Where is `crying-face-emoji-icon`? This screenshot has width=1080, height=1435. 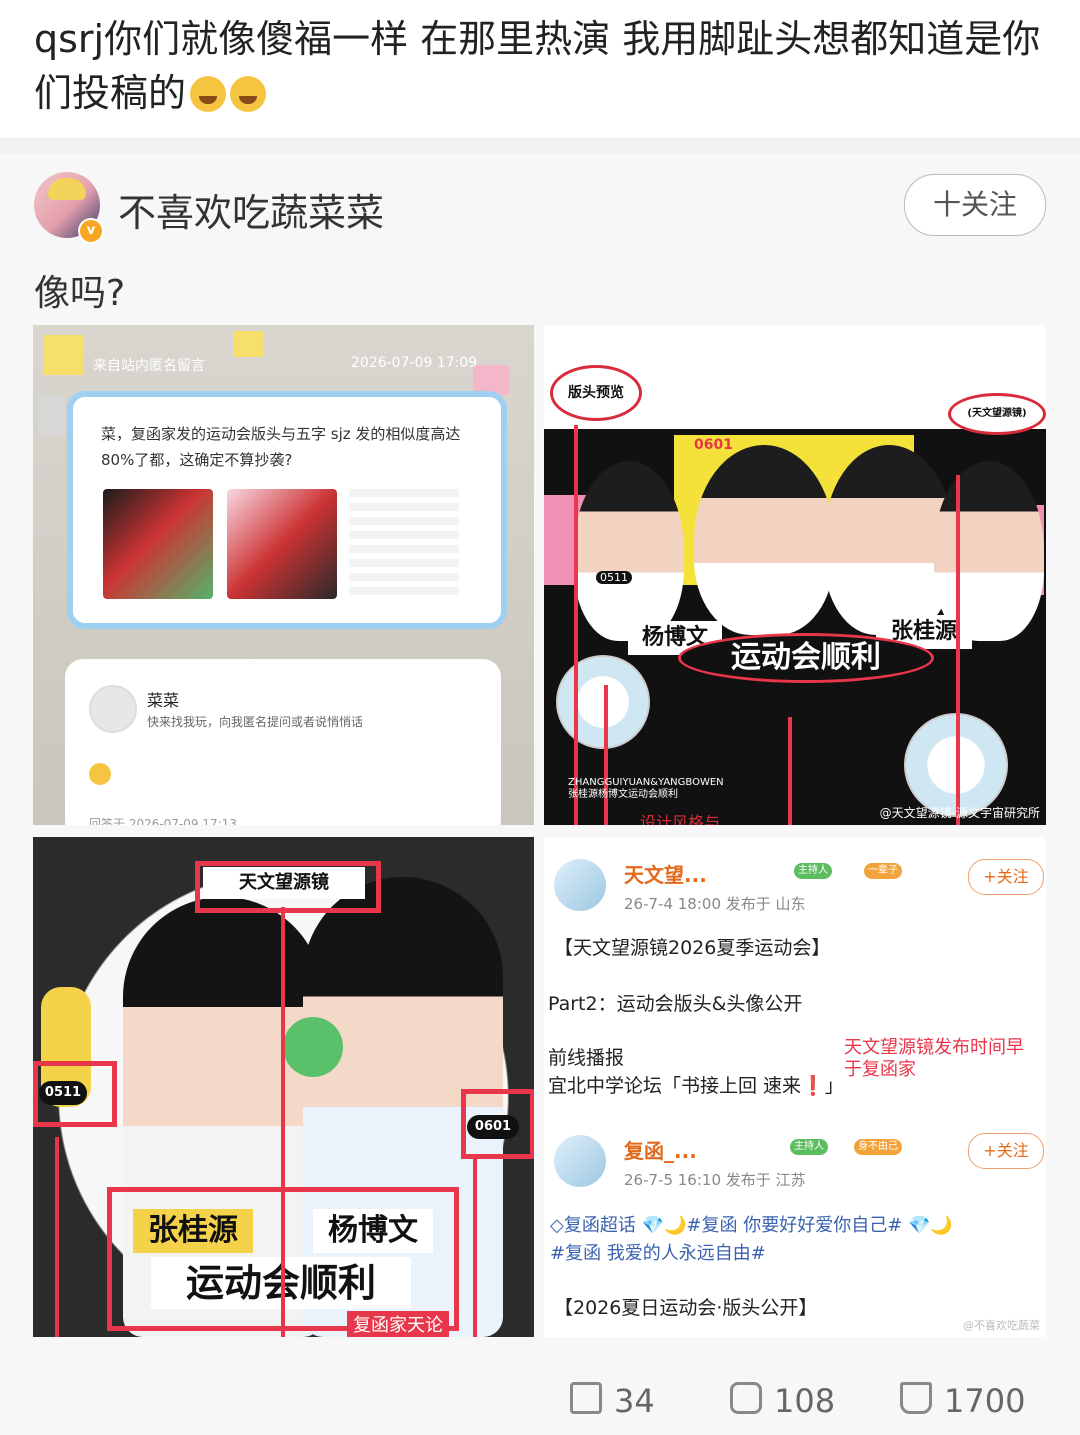
crying-face-emoji-icon is located at coordinates (208, 94).